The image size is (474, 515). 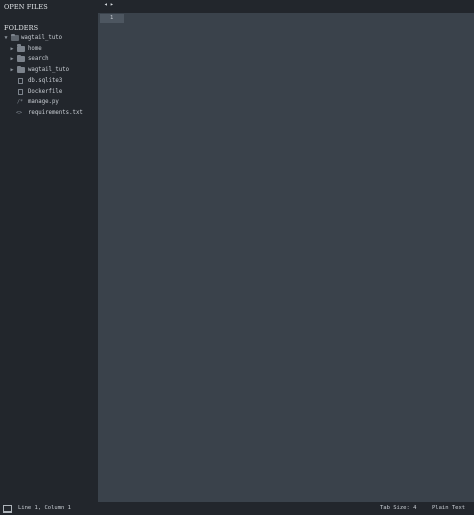 I want to click on tree-item-search: ▶ search, so click(x=49, y=59).